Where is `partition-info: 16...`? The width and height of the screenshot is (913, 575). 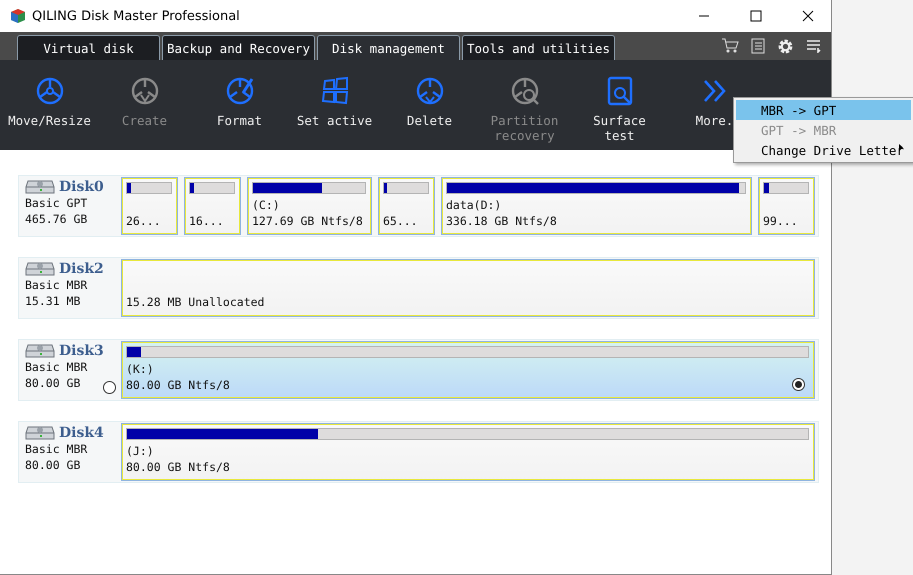 partition-info: 16... is located at coordinates (206, 221).